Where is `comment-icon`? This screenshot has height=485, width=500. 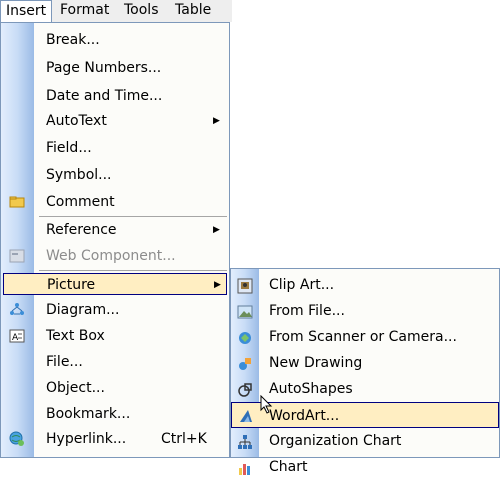
comment-icon is located at coordinates (17, 202).